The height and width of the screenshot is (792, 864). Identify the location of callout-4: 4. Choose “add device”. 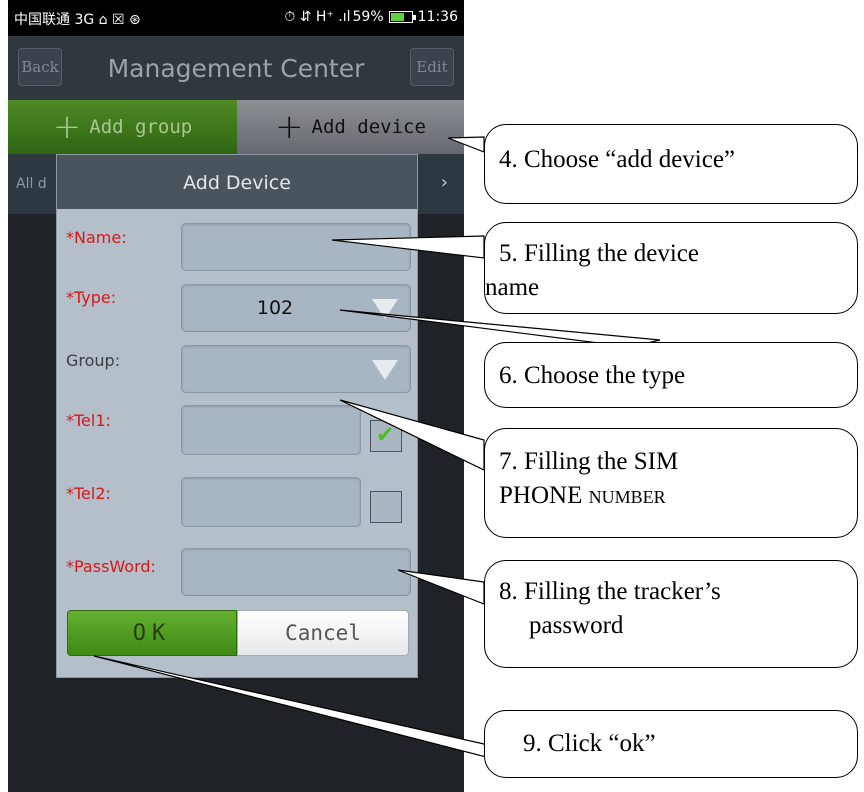
(671, 164).